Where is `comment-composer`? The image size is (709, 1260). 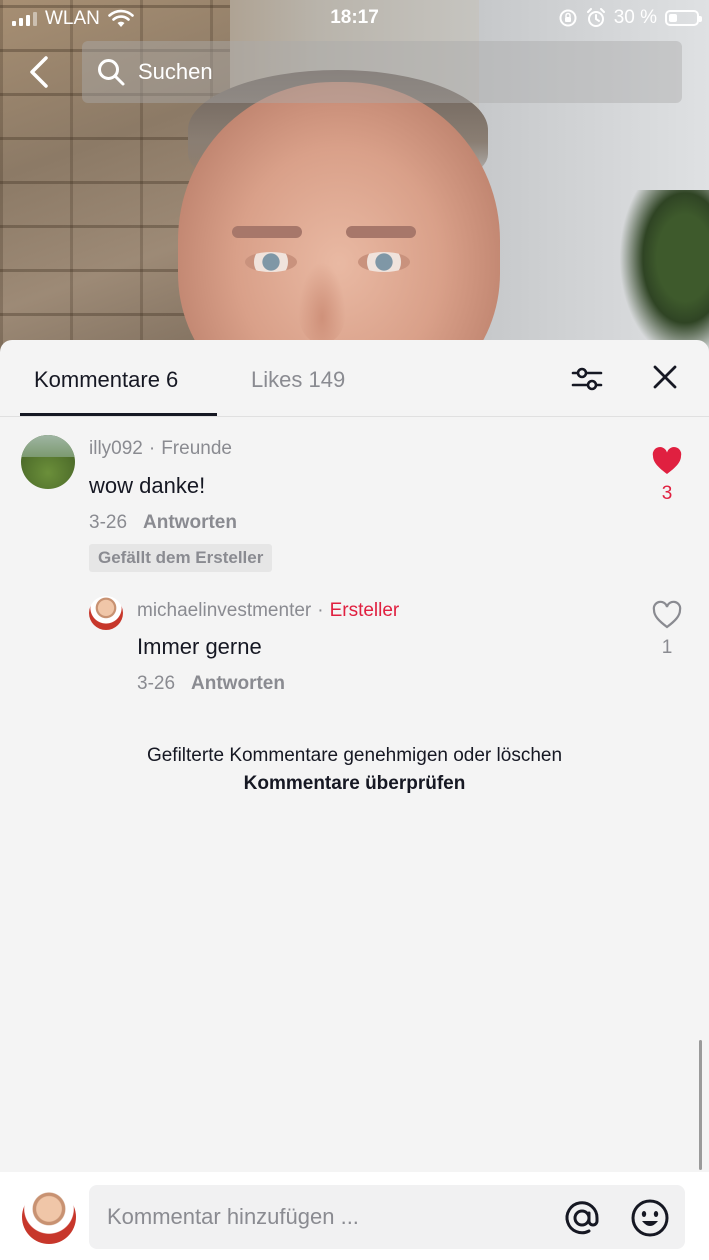
comment-composer is located at coordinates (354, 1216).